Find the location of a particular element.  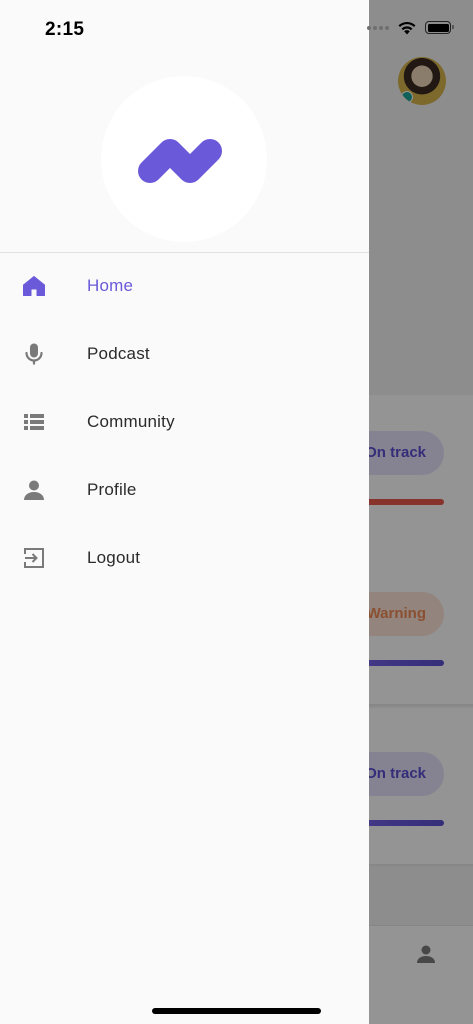

home-icon is located at coordinates (34, 286).